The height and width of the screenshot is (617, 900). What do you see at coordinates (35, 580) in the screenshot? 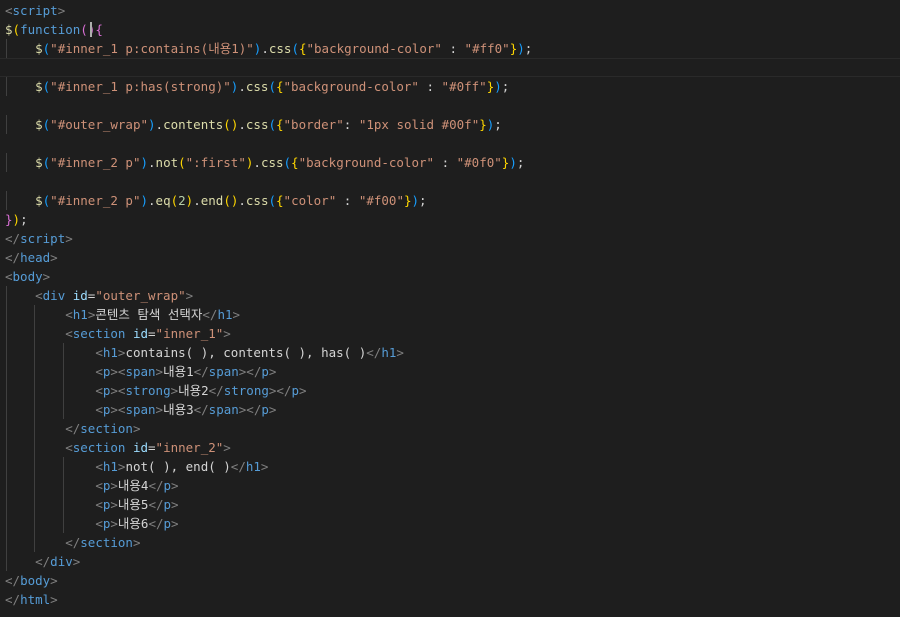
I see `code-token: body` at bounding box center [35, 580].